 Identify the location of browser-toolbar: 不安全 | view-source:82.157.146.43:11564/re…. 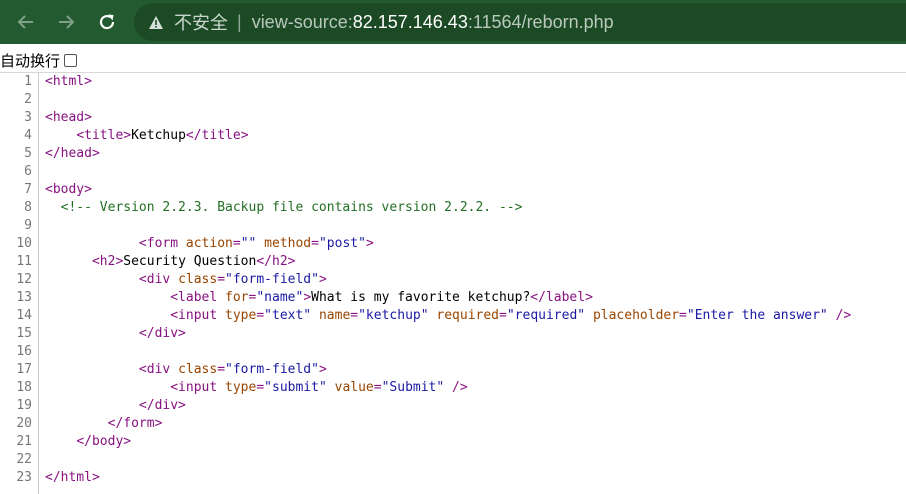
(453, 22).